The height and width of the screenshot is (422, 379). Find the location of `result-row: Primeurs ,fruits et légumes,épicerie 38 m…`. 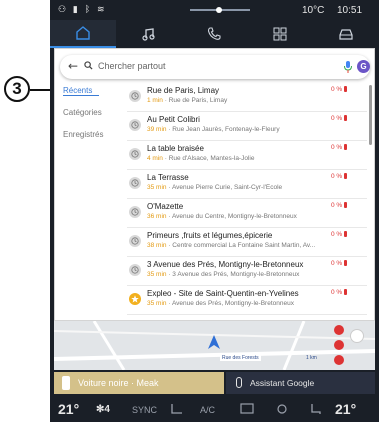

result-row: Primeurs ,fruits et légumes,épicerie 38 m… is located at coordinates (247, 242).